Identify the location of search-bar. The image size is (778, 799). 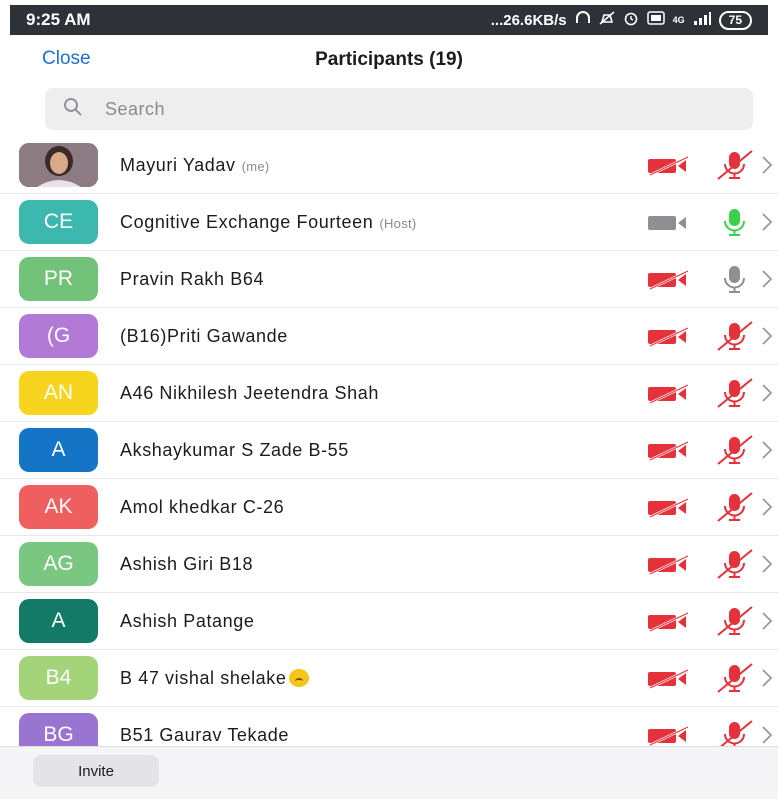
(399, 109).